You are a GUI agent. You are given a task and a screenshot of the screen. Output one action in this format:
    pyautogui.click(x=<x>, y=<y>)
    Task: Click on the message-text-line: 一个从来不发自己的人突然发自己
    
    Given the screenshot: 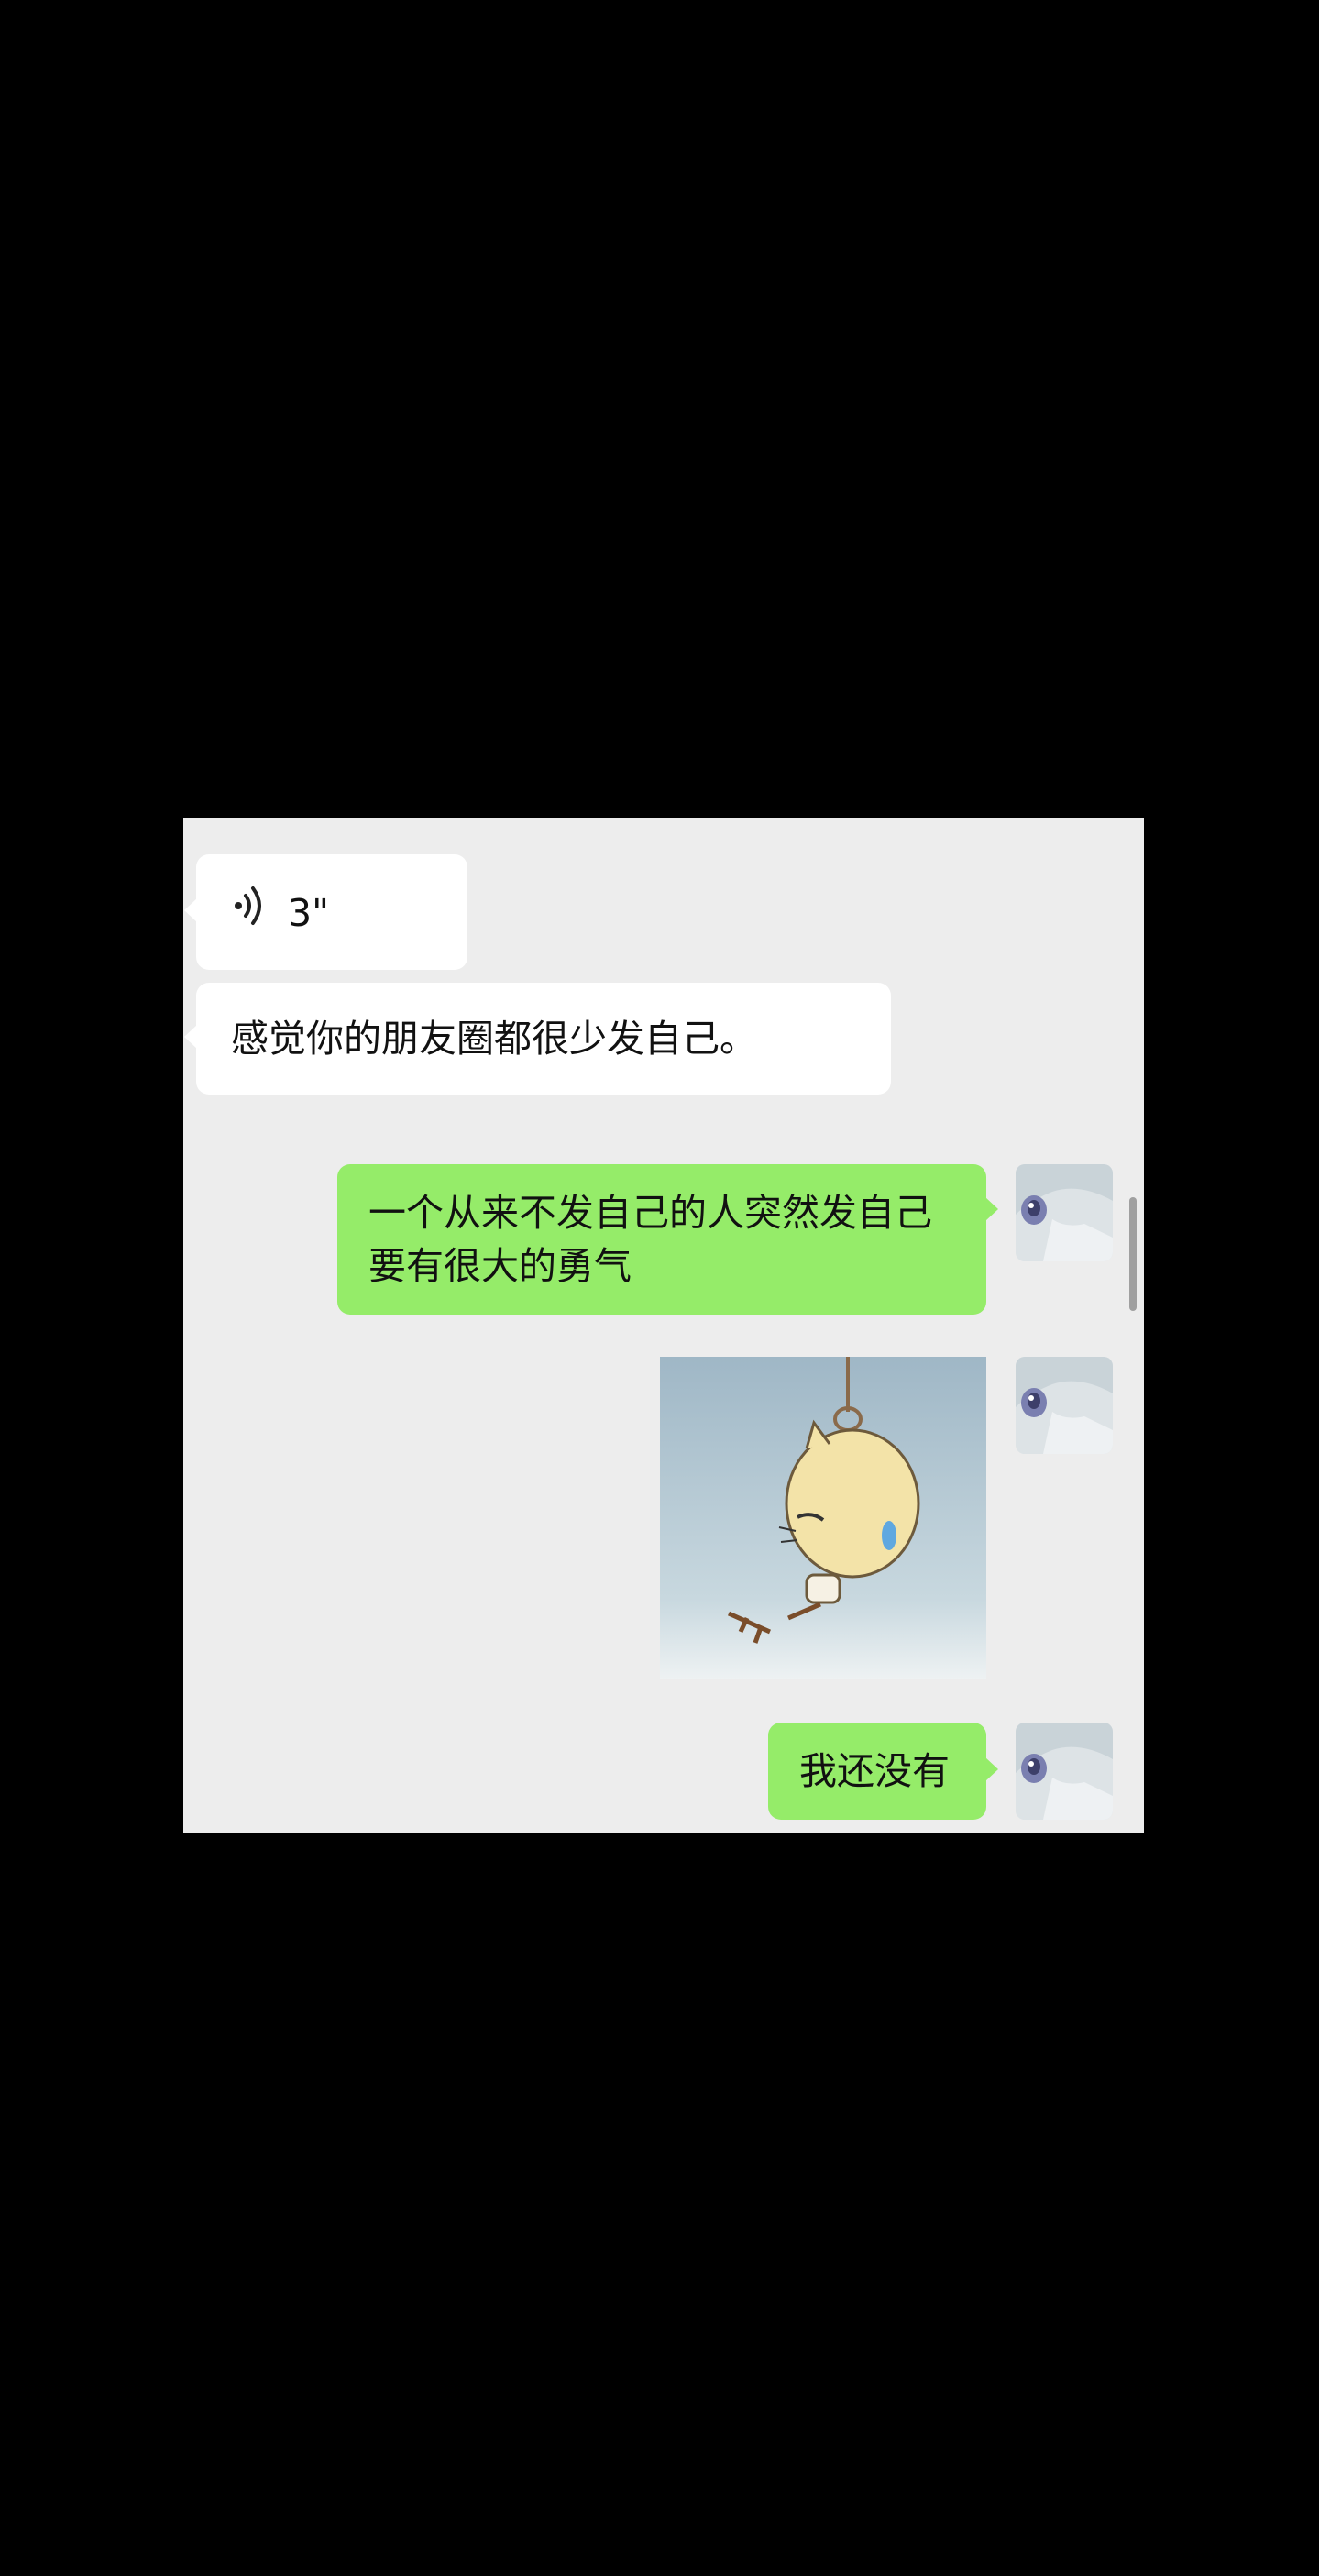 What is the action you would take?
    pyautogui.click(x=650, y=1213)
    